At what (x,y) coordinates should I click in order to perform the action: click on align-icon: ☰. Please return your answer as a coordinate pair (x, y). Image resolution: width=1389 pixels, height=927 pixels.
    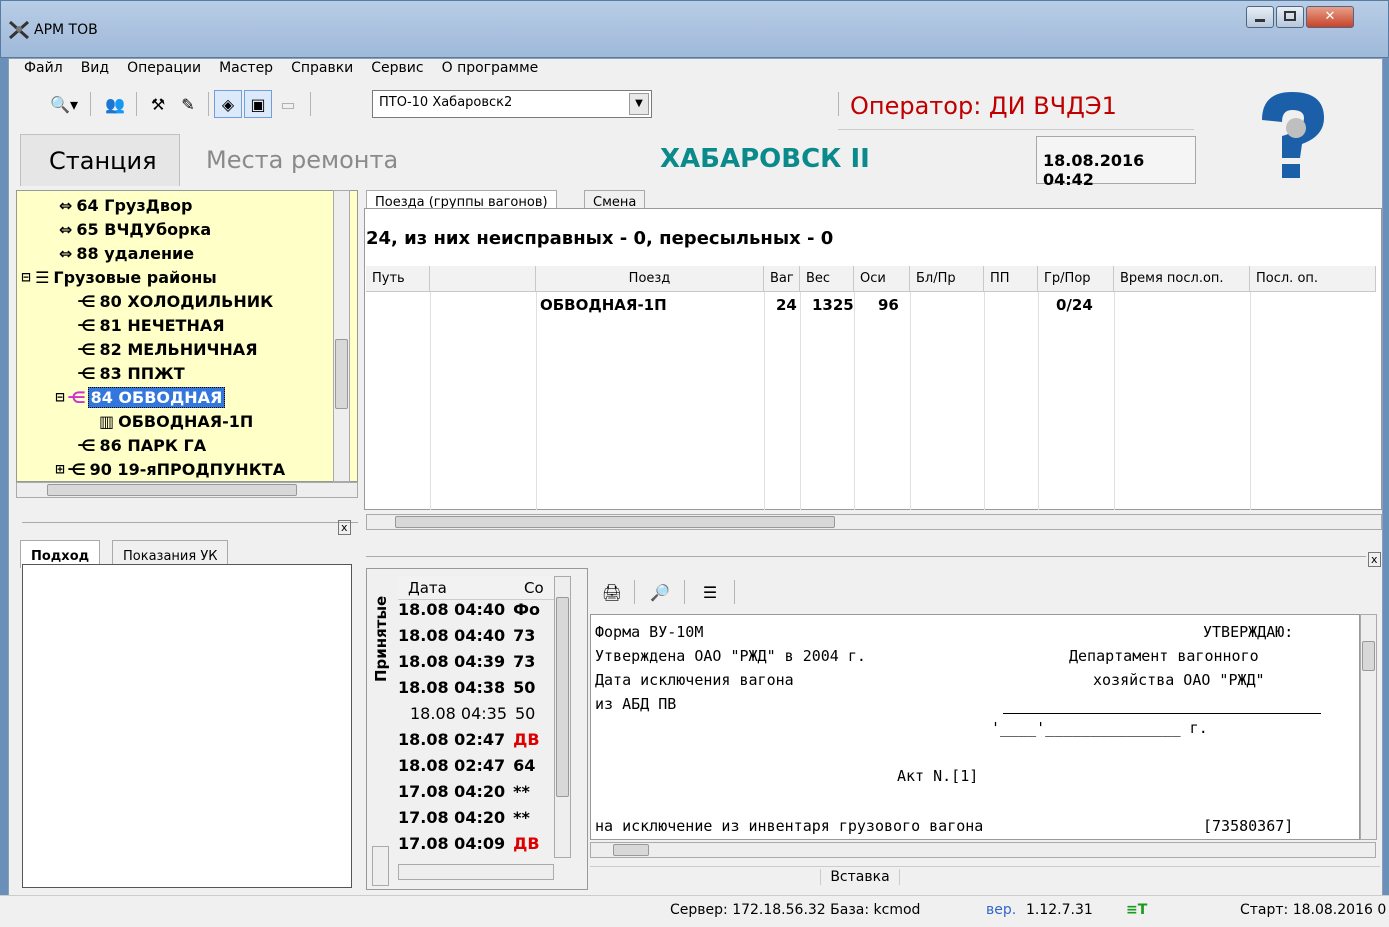
    Looking at the image, I should click on (710, 592).